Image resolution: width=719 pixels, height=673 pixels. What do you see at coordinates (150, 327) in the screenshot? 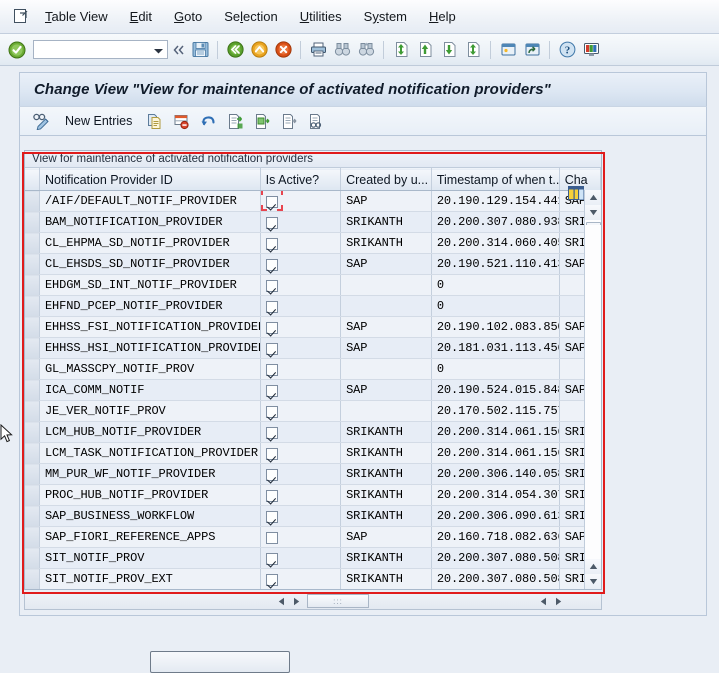
I see `cell-notification-provider-id: EHHSS_FSI_NOTIFICATION_PROVIDER` at bounding box center [150, 327].